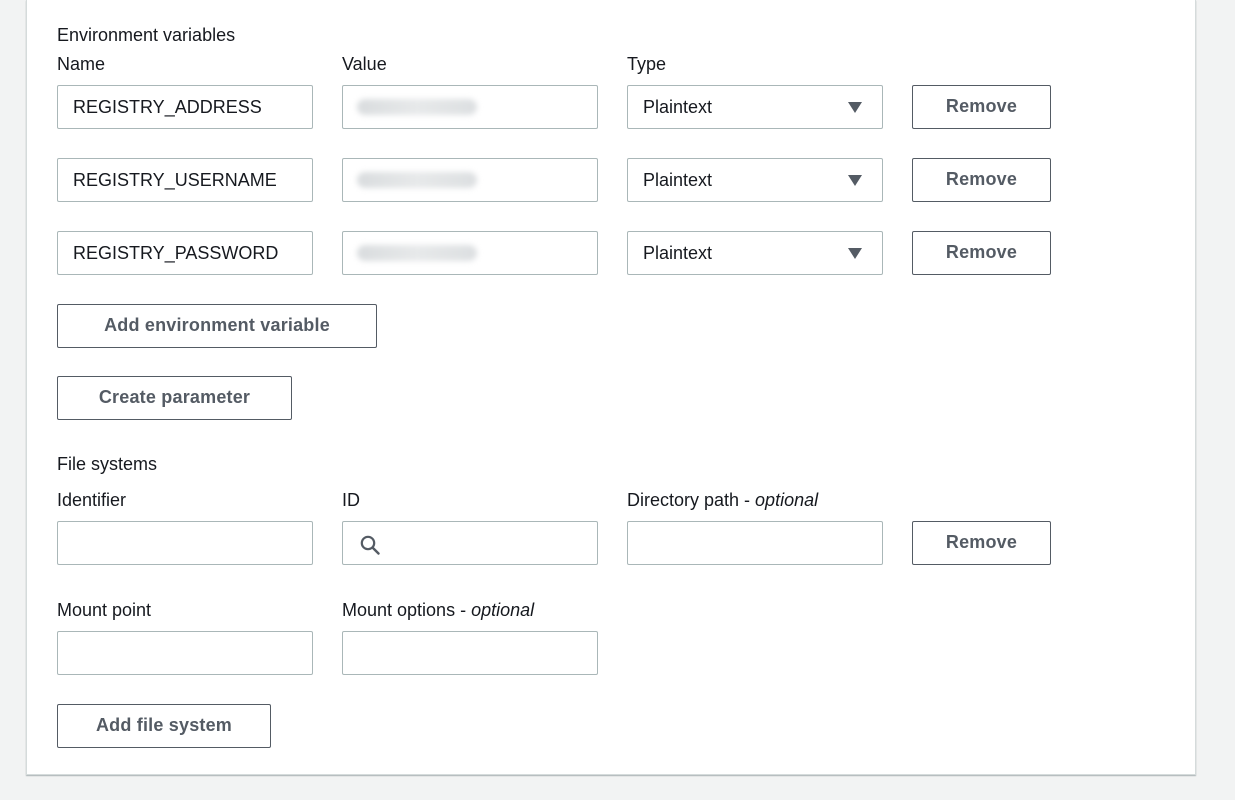 This screenshot has width=1235, height=800. What do you see at coordinates (104, 610) in the screenshot?
I see `fs-mount-point-label: Mount point` at bounding box center [104, 610].